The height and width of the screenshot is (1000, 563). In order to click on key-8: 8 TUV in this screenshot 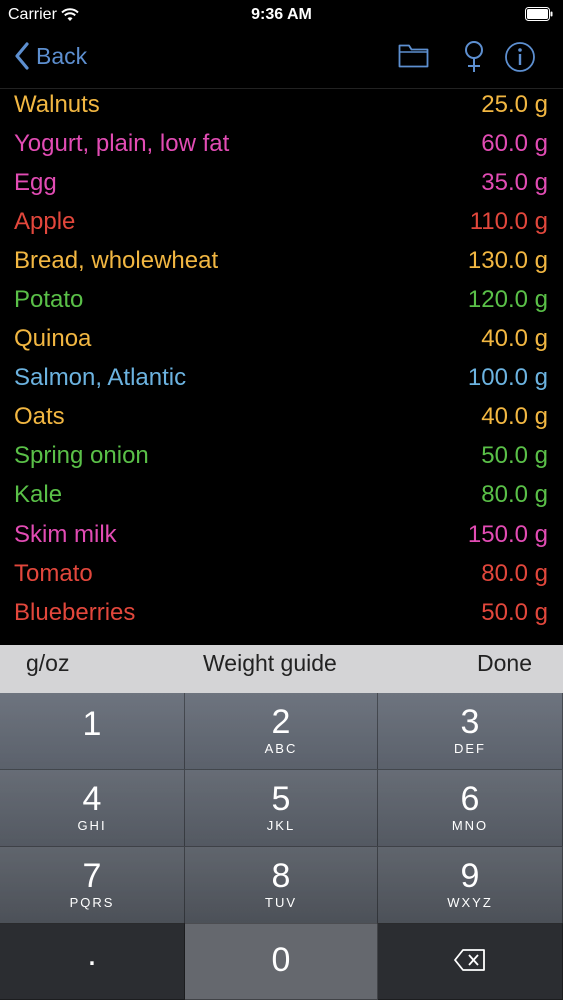, I will do `click(281, 885)`.